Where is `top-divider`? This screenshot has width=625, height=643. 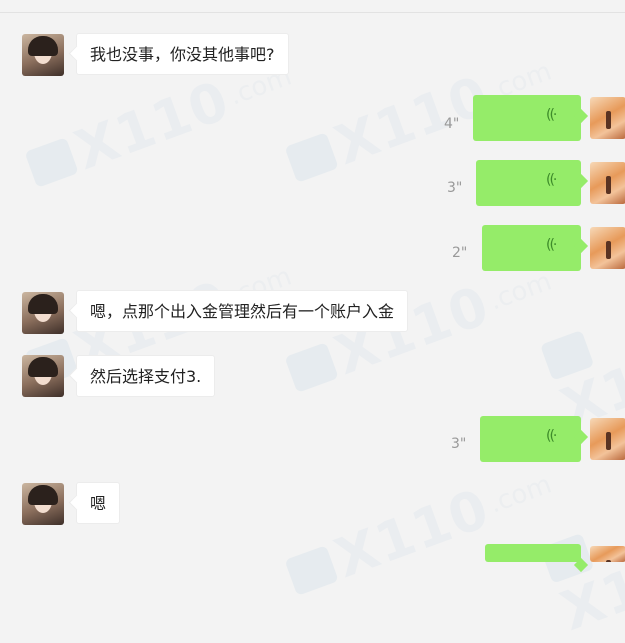 top-divider is located at coordinates (312, 12).